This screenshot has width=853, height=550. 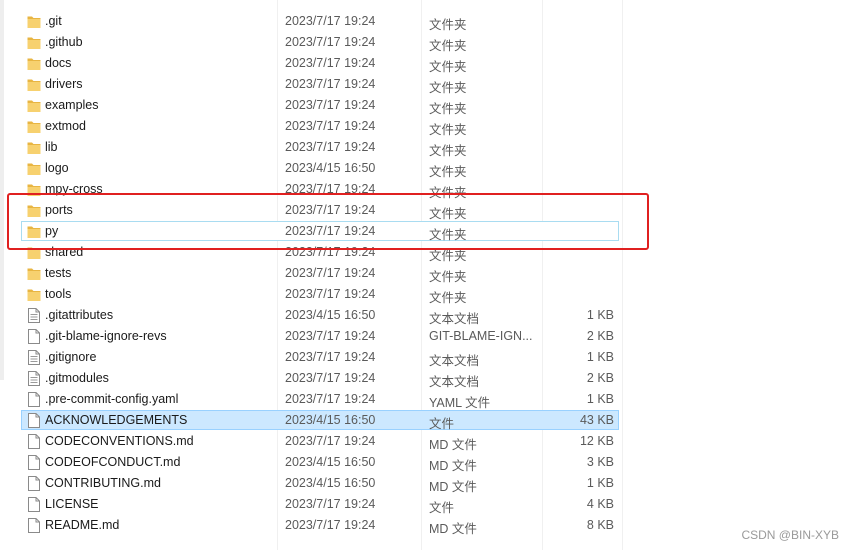 What do you see at coordinates (600, 378) in the screenshot?
I see `file-size: 2 KB` at bounding box center [600, 378].